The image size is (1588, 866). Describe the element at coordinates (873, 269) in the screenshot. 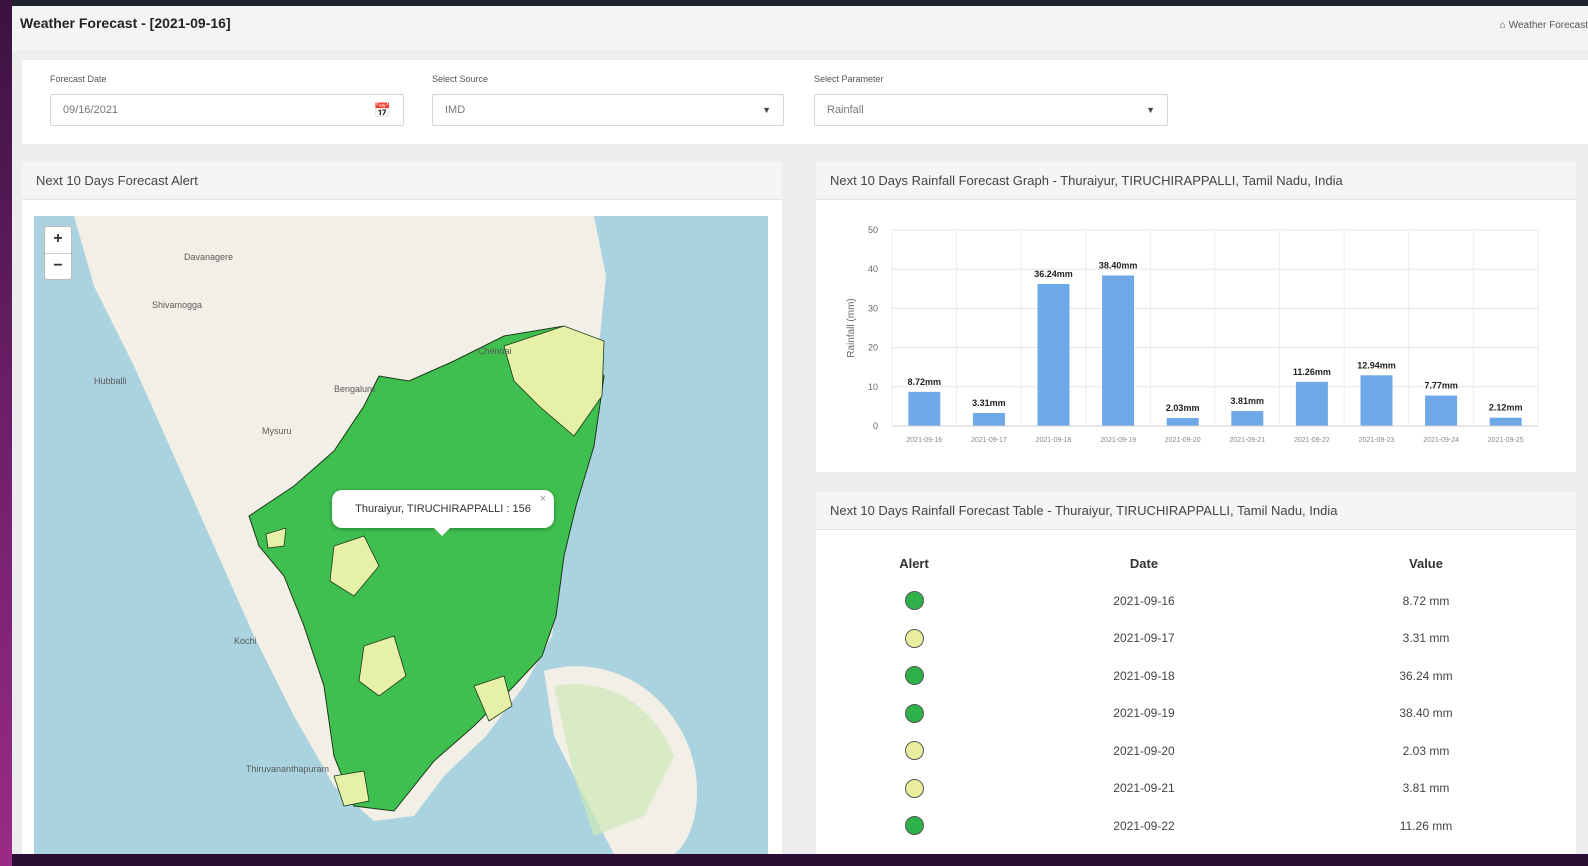

I see `y-tick-label: 40` at that location.